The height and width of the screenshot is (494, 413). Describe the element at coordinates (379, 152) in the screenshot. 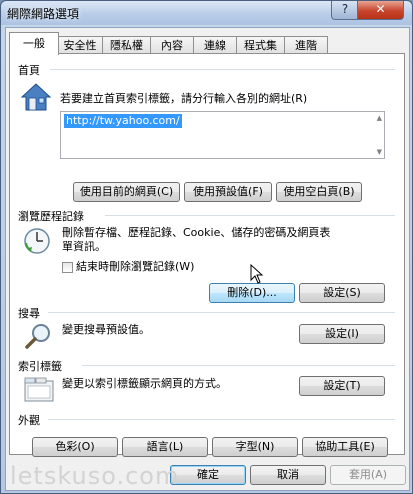

I see `scroll-down-icon: ▼` at that location.